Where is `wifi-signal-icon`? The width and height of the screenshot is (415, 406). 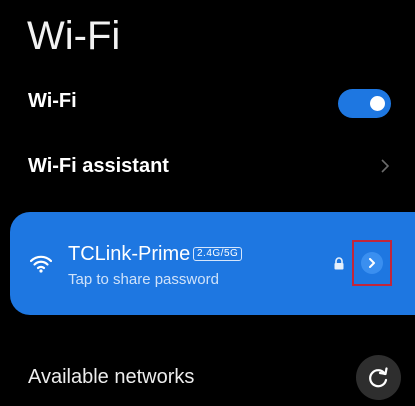
wifi-signal-icon is located at coordinates (41, 264).